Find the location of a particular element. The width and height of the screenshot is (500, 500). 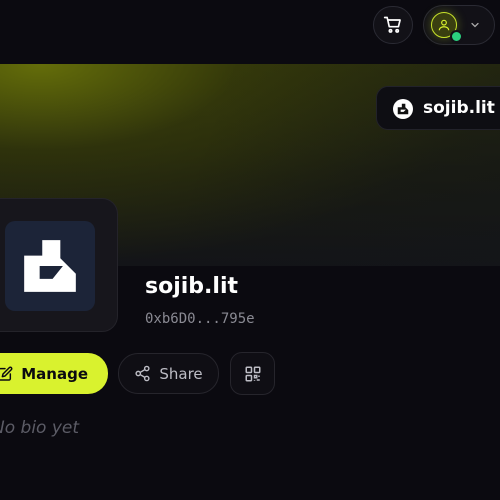

cart-button is located at coordinates (393, 25).